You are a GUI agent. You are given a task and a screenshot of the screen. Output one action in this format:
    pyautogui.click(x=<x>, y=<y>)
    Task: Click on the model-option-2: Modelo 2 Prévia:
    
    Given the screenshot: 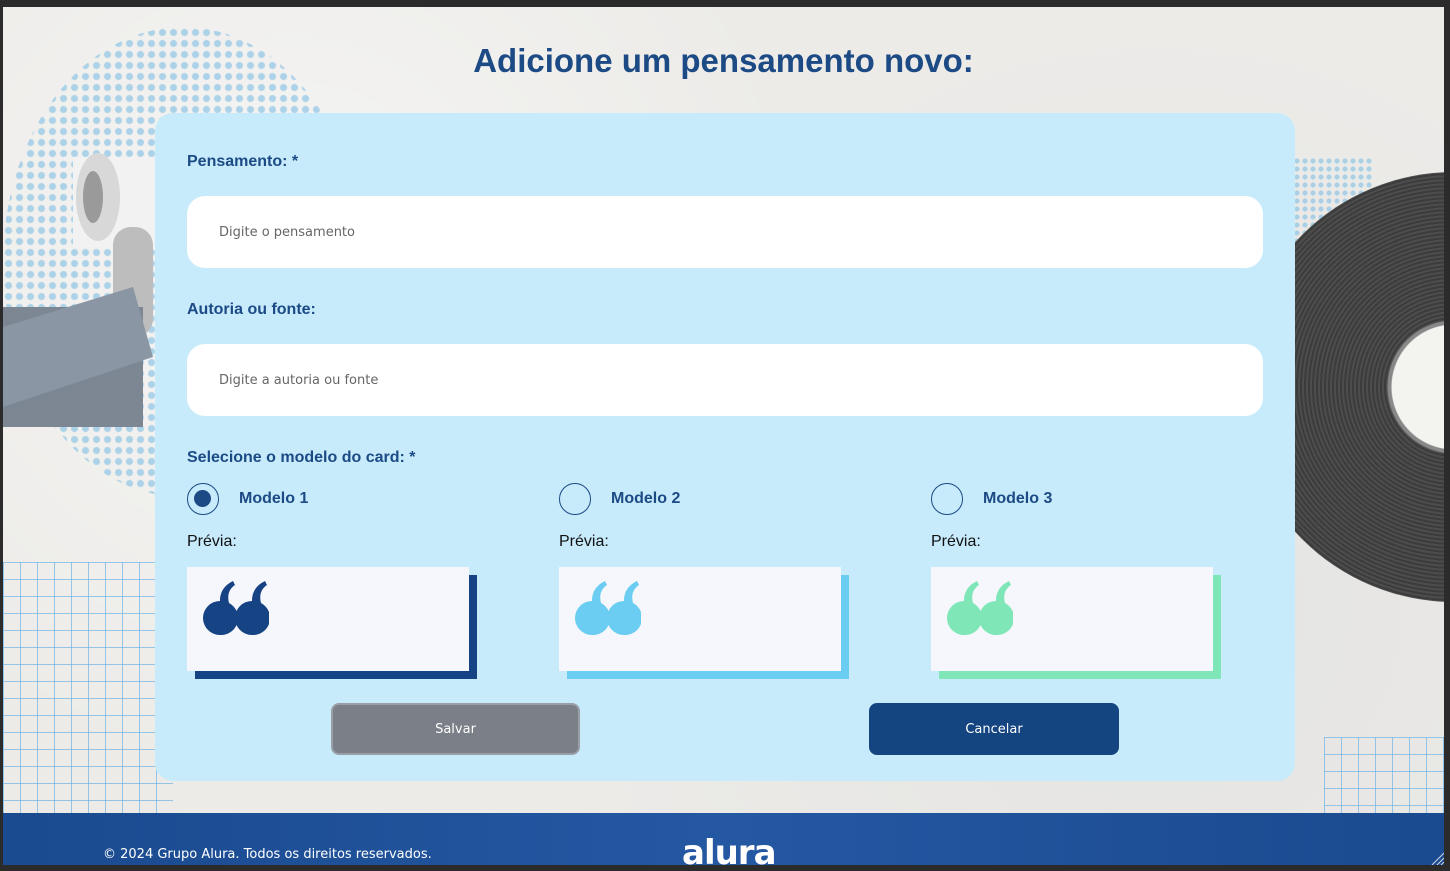 What is the action you would take?
    pyautogui.click(x=709, y=583)
    